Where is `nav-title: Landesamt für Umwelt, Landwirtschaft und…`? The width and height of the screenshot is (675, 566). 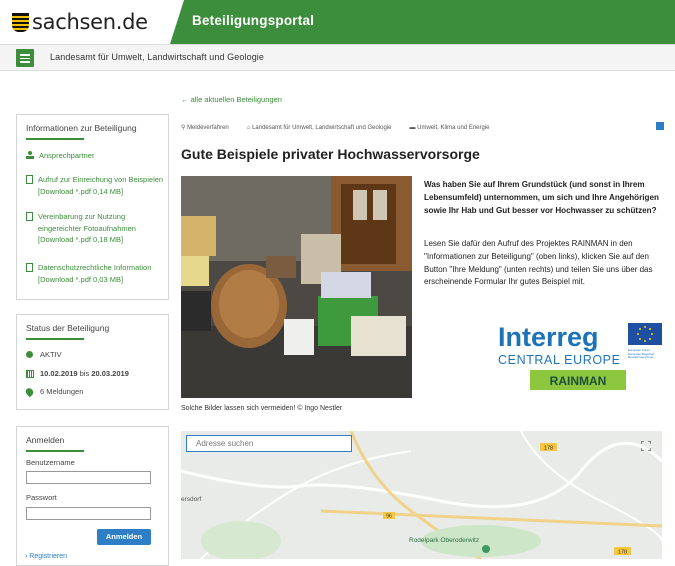 nav-title: Landesamt für Umwelt, Landwirtschaft und… is located at coordinates (157, 57).